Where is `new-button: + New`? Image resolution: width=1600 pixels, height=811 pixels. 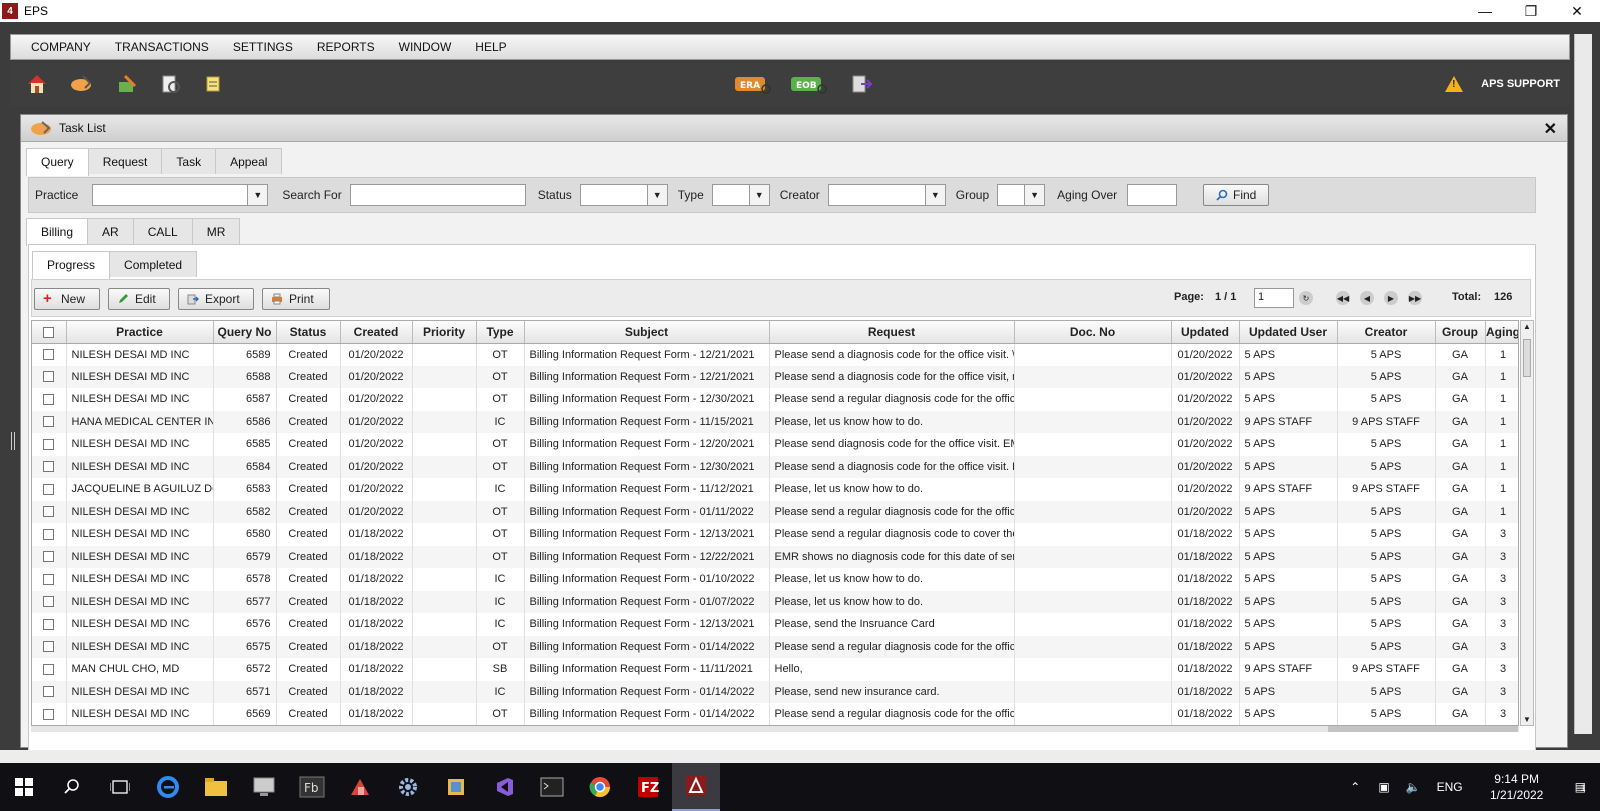 new-button: + New is located at coordinates (67, 299).